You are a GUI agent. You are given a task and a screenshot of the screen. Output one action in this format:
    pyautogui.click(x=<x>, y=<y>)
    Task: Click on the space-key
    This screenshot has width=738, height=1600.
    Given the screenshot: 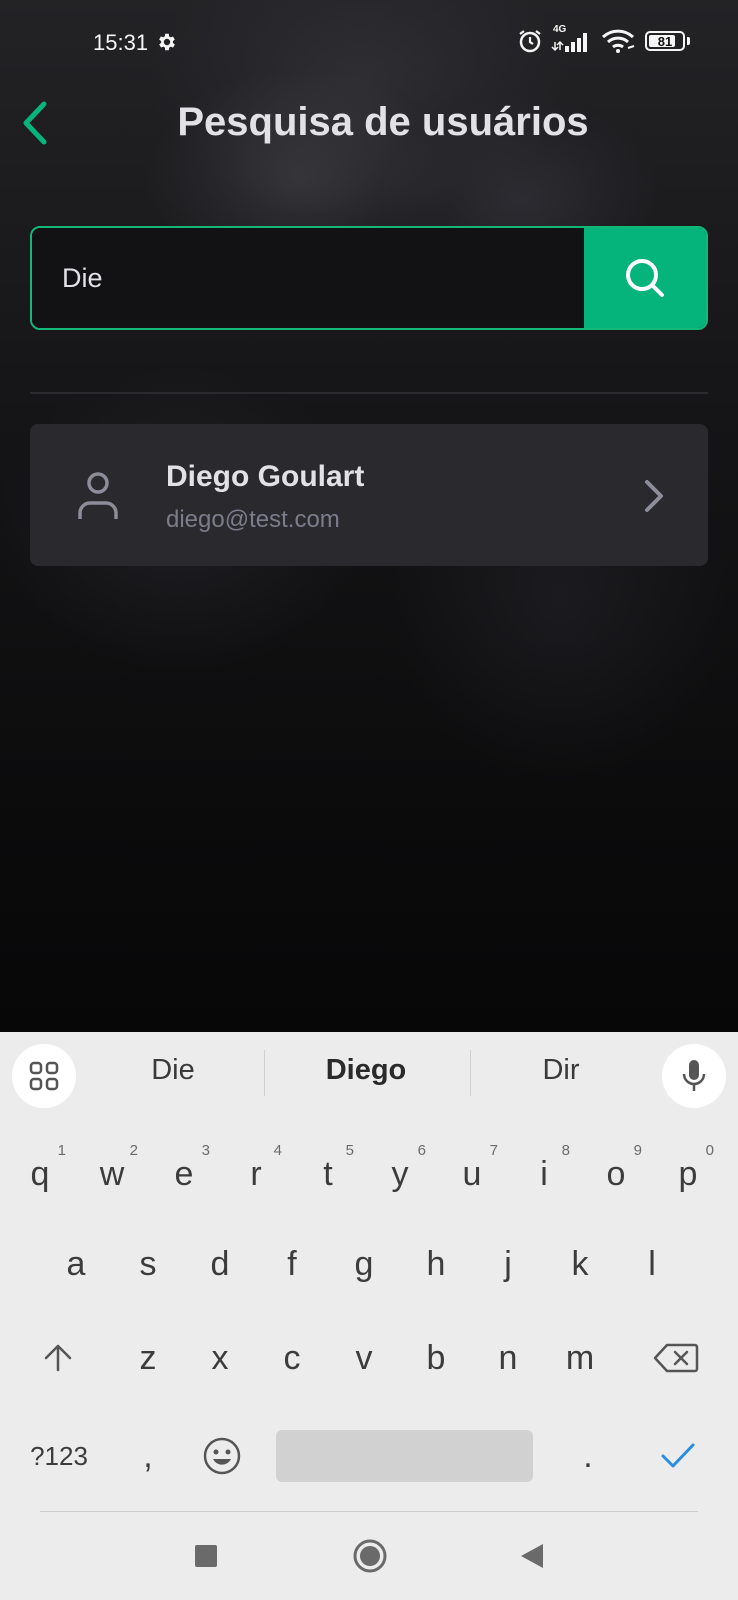 What is the action you would take?
    pyautogui.click(x=404, y=1456)
    